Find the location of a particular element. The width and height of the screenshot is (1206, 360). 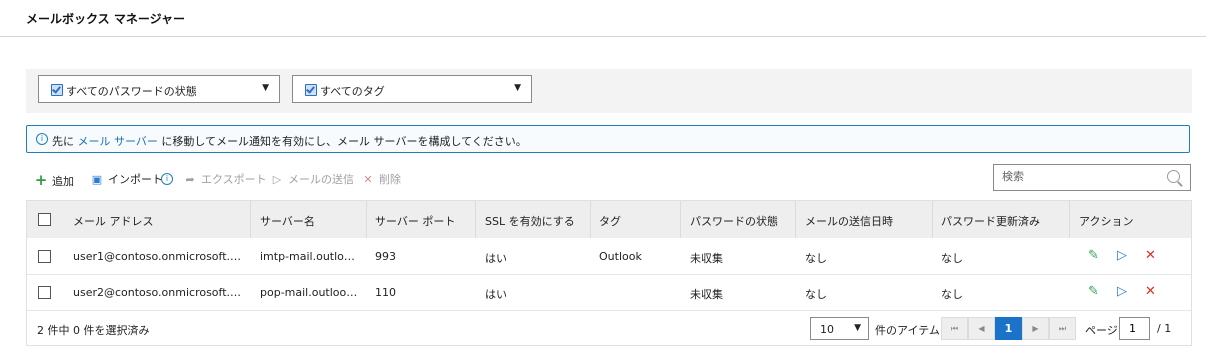

add-label: 追加 is located at coordinates (63, 181).